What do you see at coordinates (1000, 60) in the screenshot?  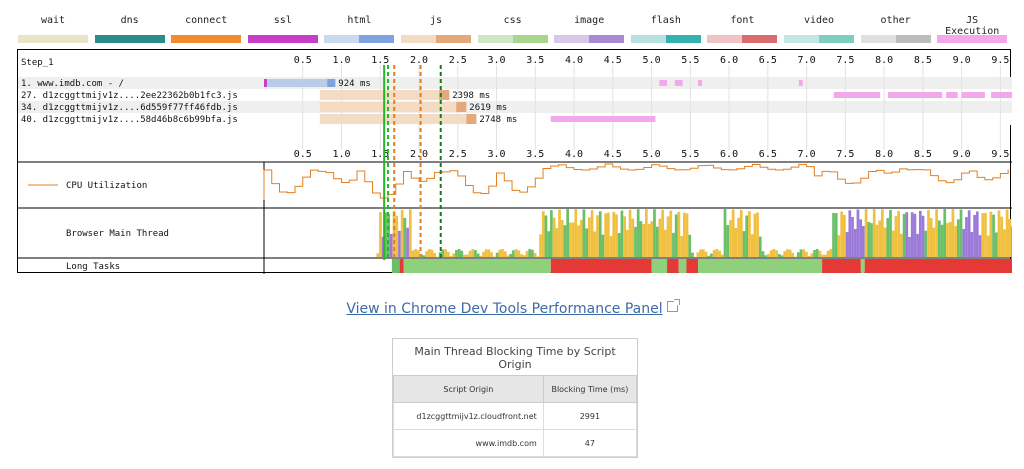 I see `tick-label-top: 9.5` at bounding box center [1000, 60].